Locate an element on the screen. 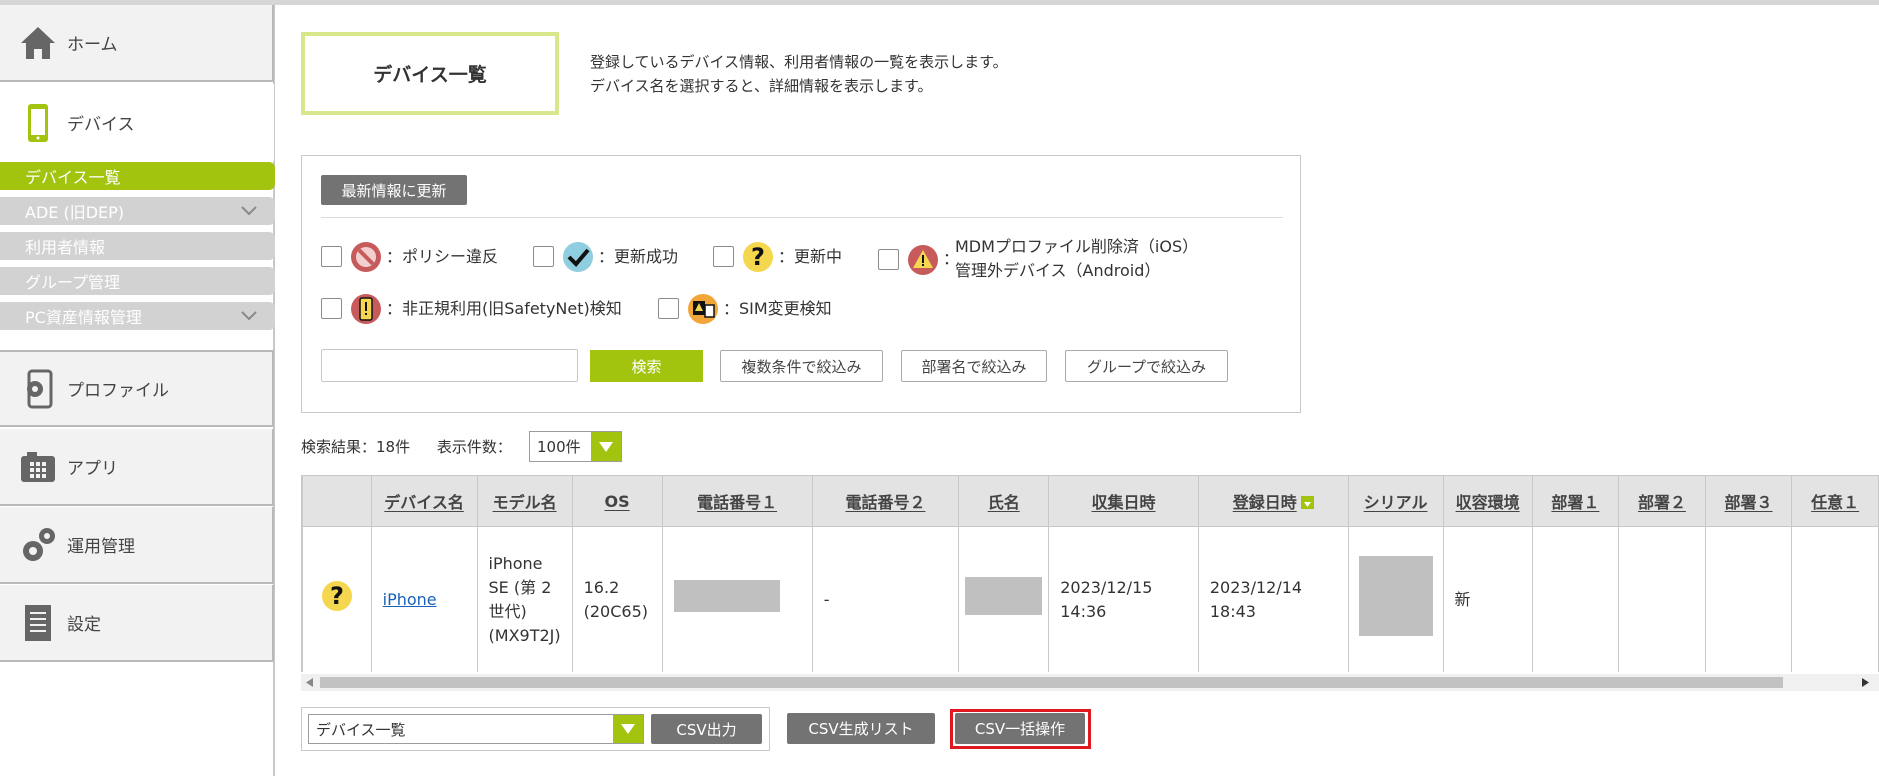  updating-label: ：更新中 is located at coordinates (810, 256).